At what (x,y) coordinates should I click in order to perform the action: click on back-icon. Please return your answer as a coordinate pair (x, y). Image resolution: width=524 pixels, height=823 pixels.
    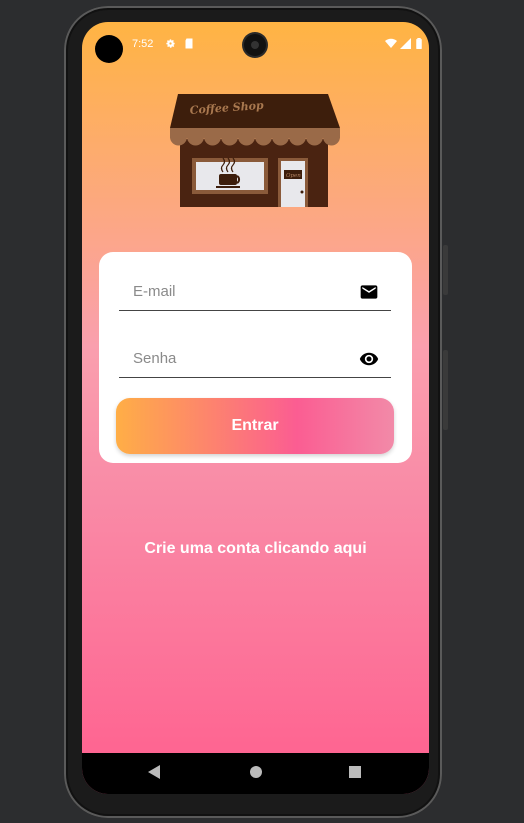
    Looking at the image, I should click on (154, 774).